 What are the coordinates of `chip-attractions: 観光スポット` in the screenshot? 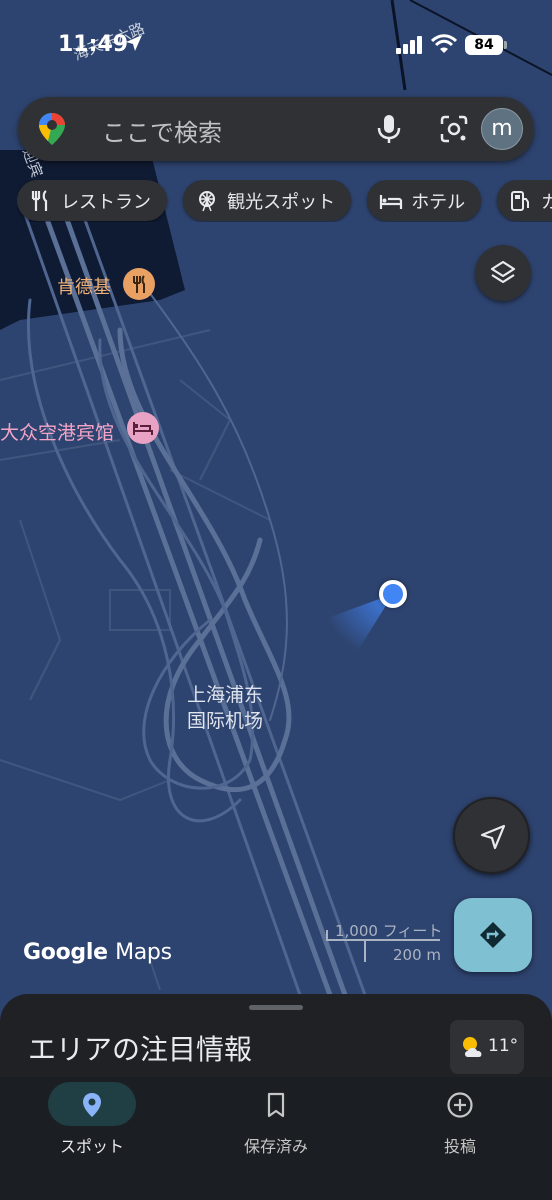 It's located at (267, 200).